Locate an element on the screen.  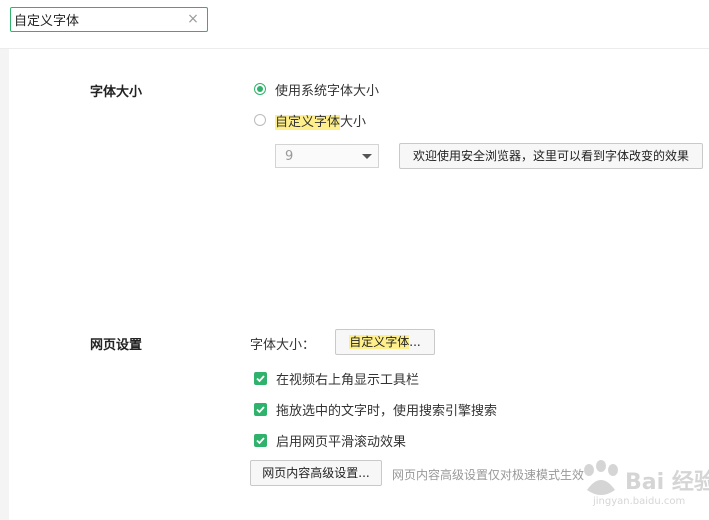
clear-search-icon: × is located at coordinates (193, 19).